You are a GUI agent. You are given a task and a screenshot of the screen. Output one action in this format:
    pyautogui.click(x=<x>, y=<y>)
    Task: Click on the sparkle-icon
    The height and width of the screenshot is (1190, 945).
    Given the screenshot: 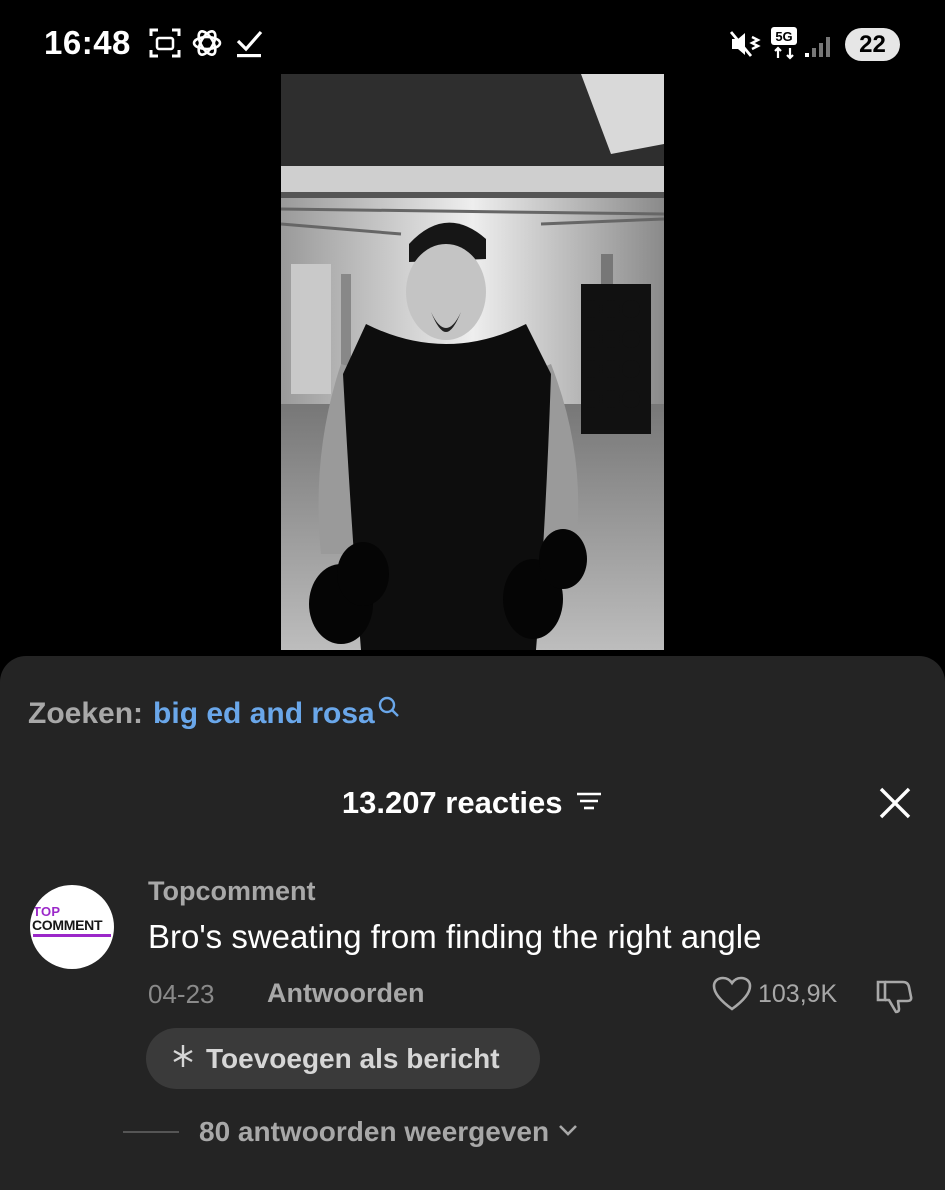 What is the action you would take?
    pyautogui.click(x=183, y=1058)
    